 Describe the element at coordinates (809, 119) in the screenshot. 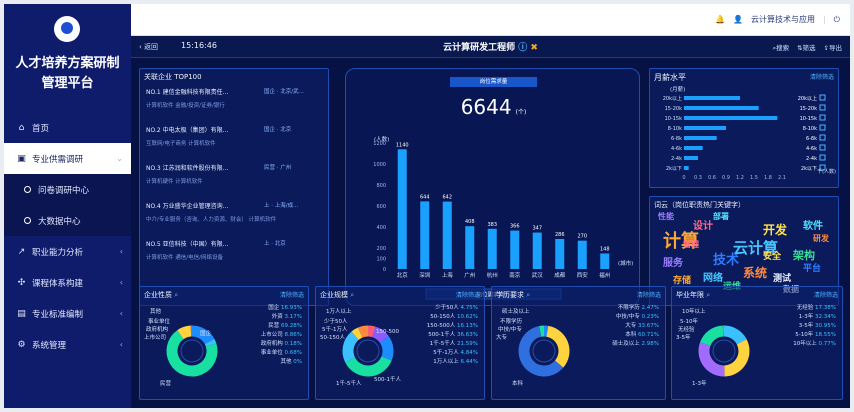

I see `legend-label: 10-15k` at that location.